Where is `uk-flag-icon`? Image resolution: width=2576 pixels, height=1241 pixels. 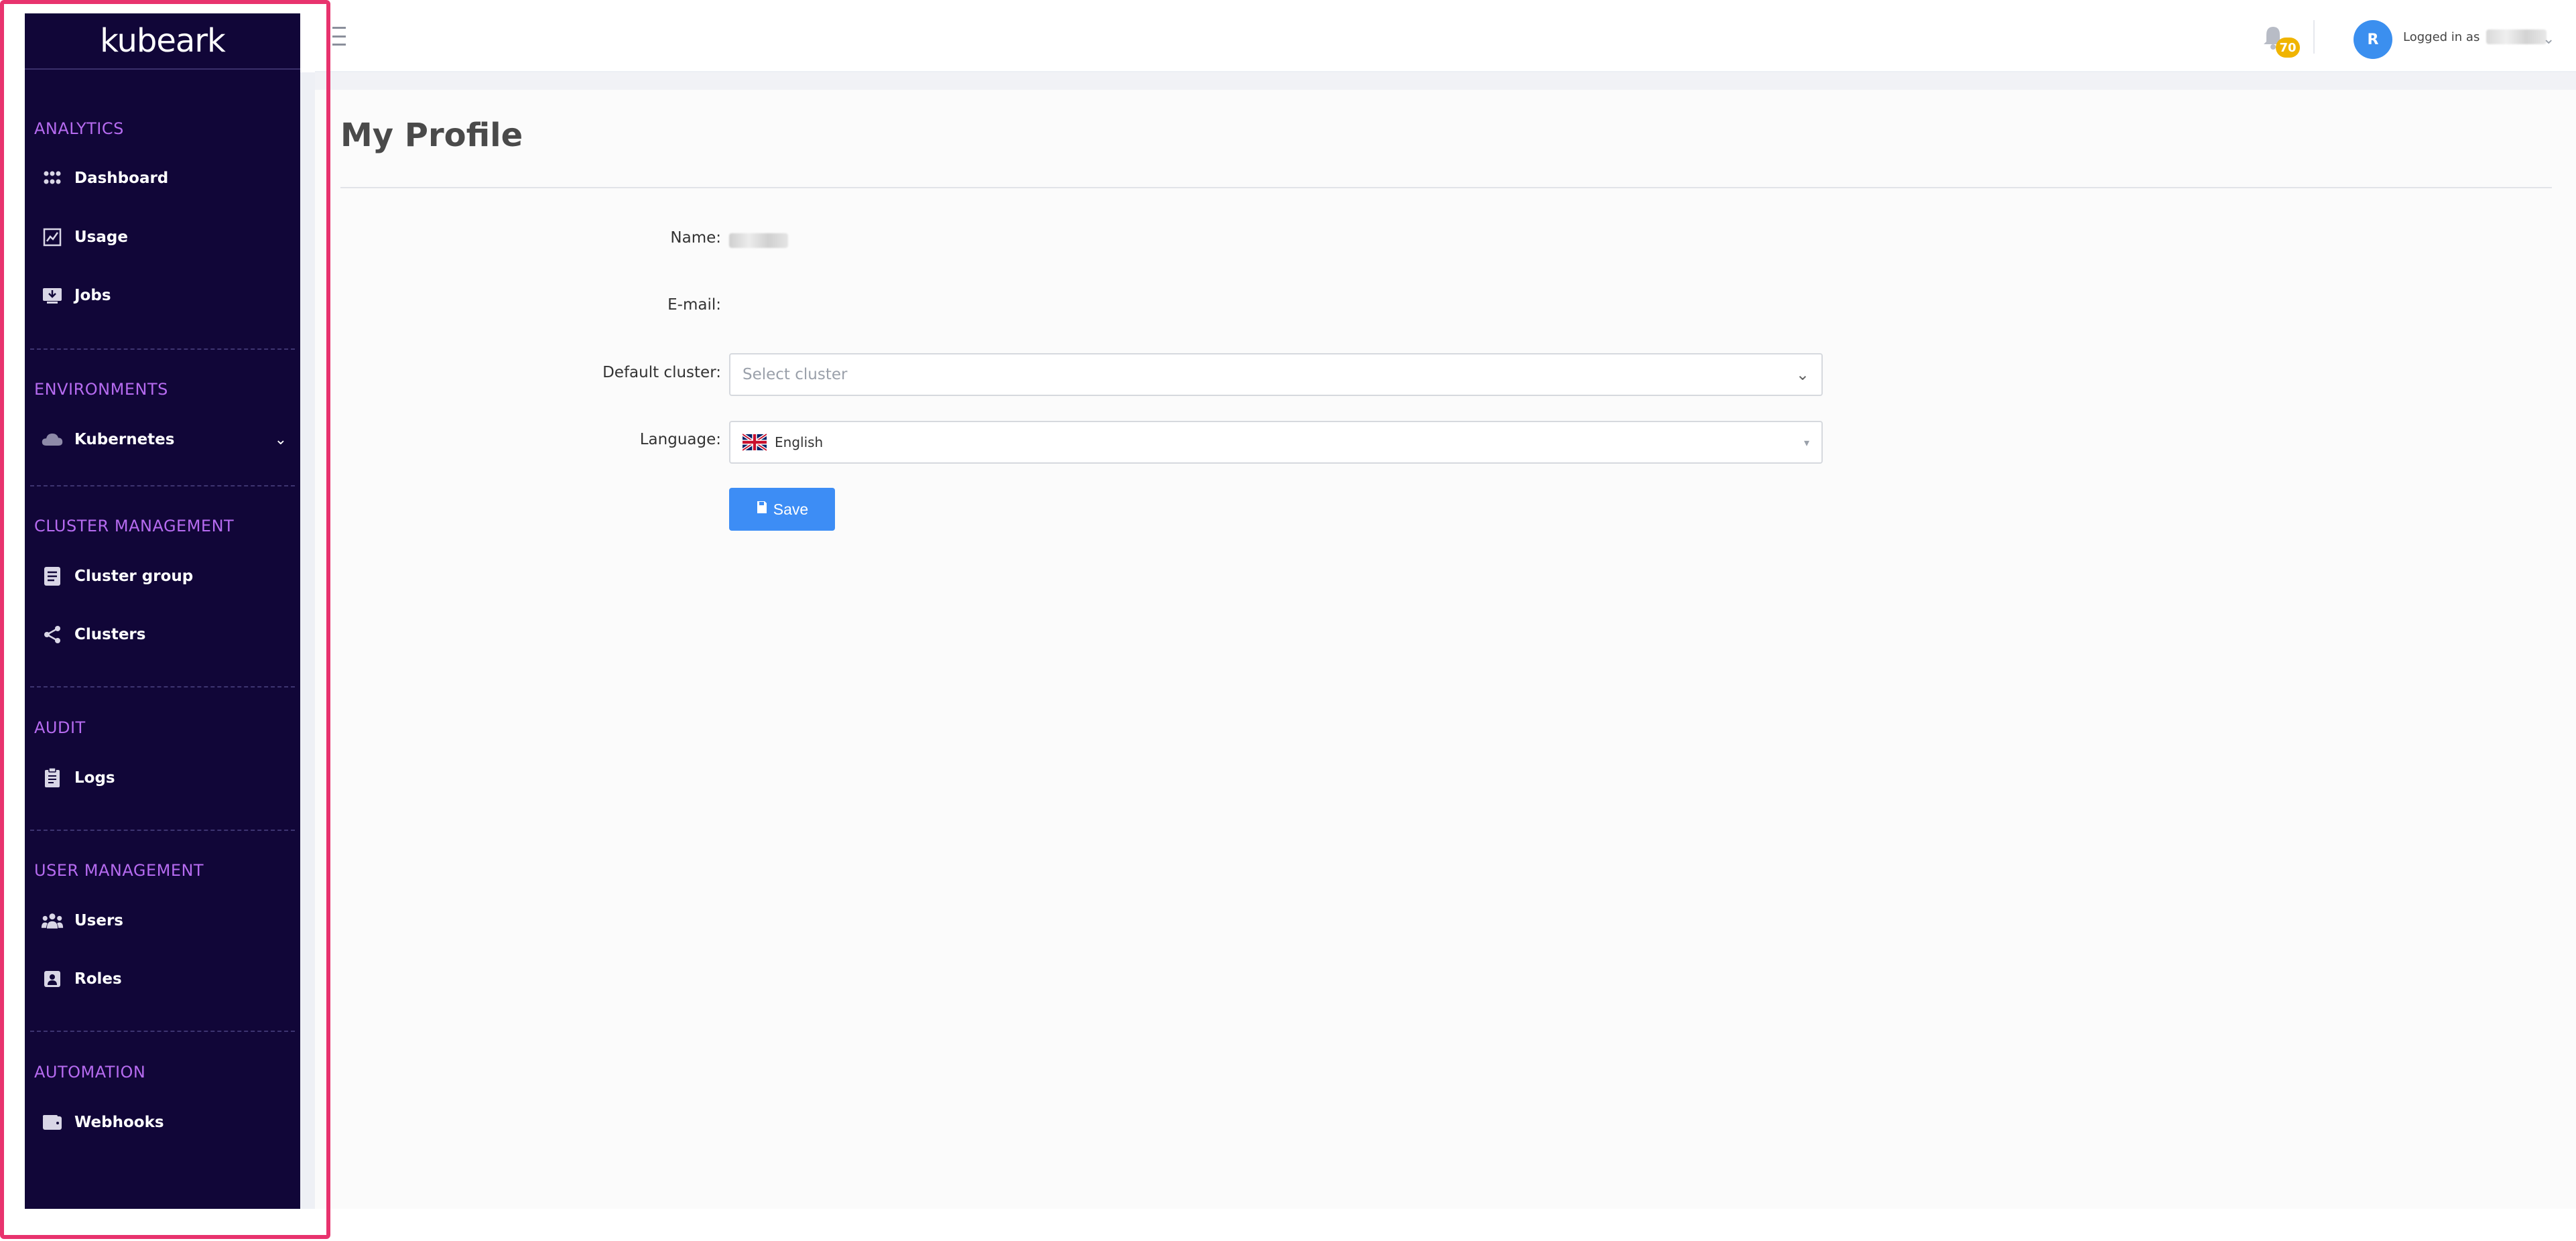
uk-flag-icon is located at coordinates (754, 442).